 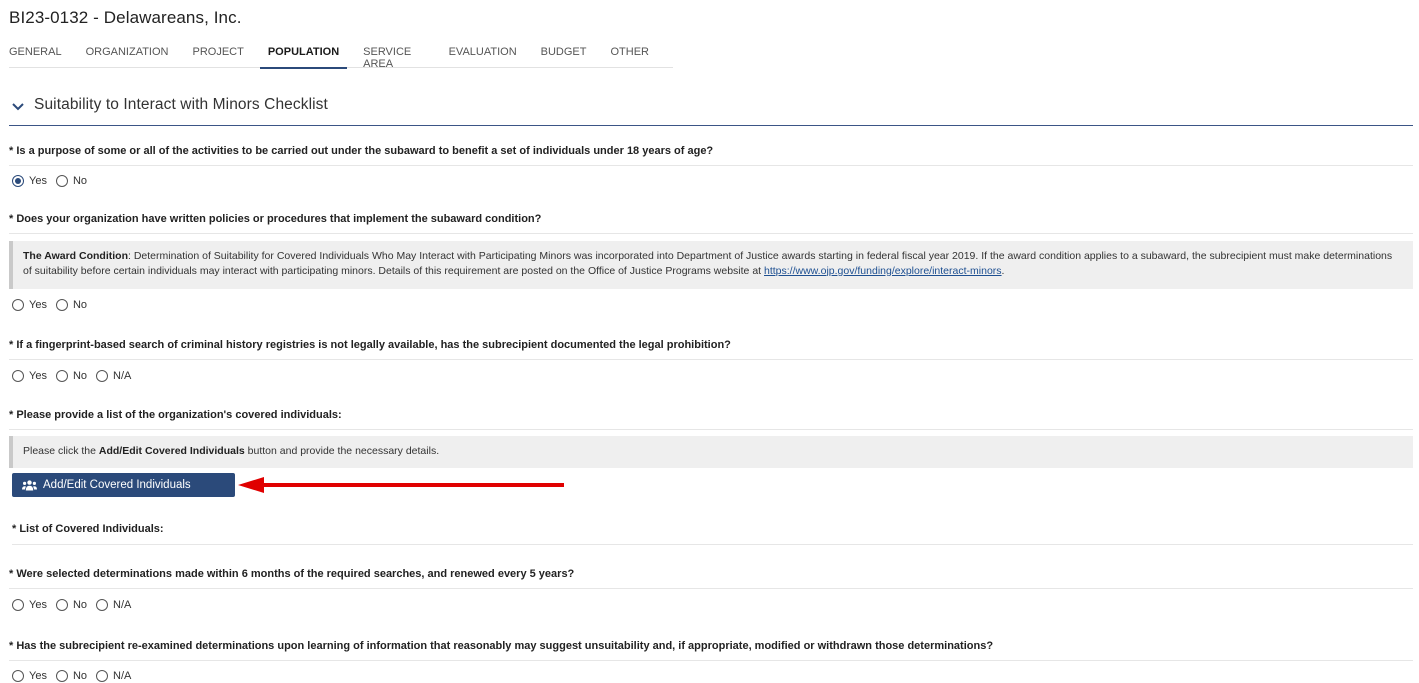 I want to click on radio-group-fingerprint-search: Yes No N/A, so click(x=76, y=376).